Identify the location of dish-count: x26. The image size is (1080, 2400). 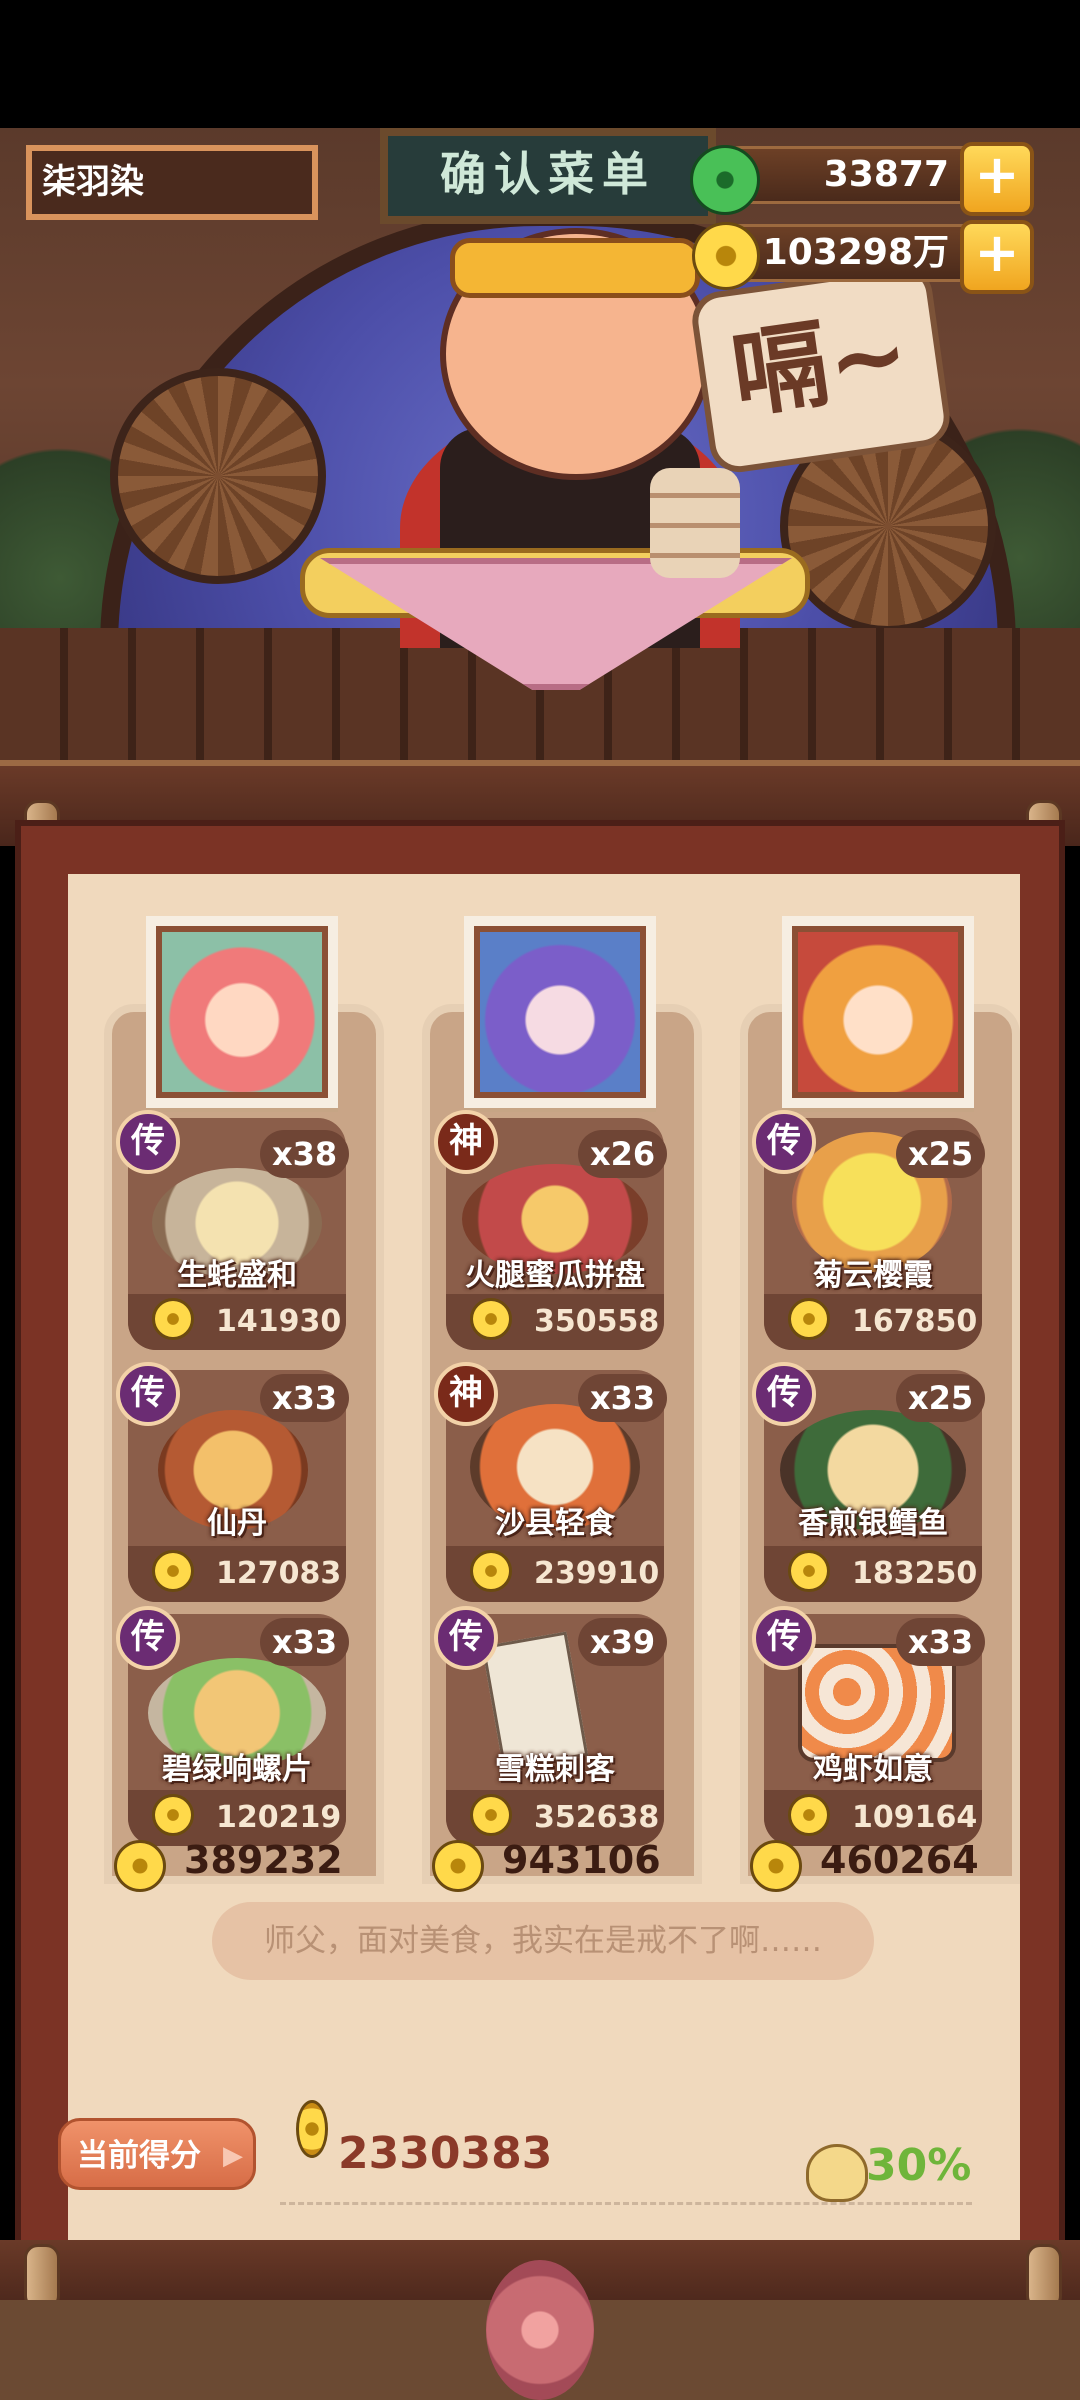
(623, 1154).